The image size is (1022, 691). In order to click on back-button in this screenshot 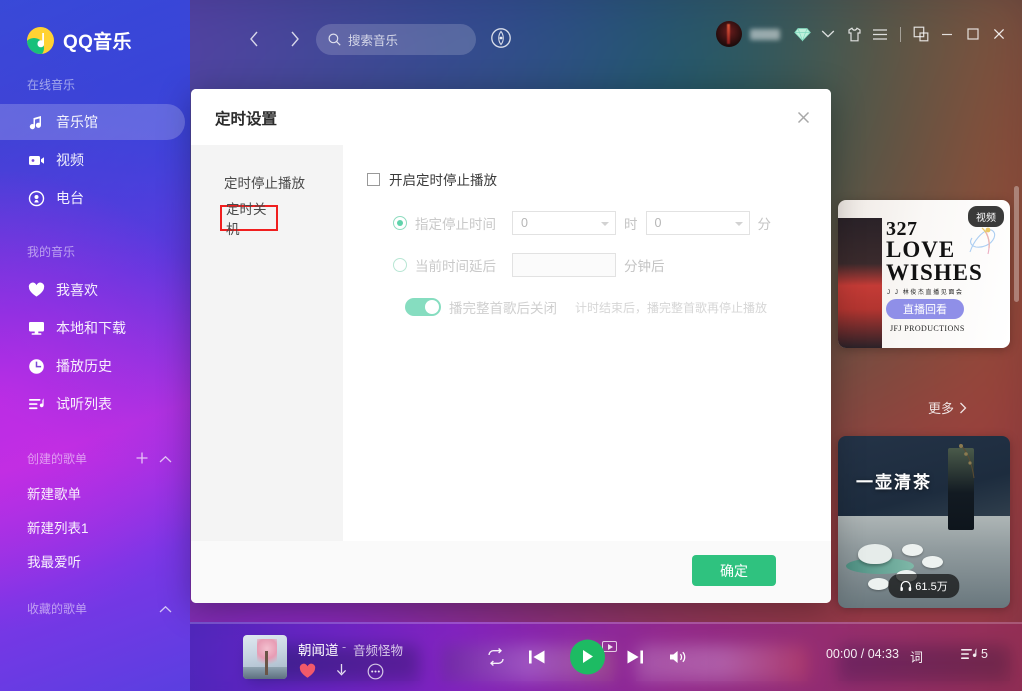, I will do `click(254, 39)`.